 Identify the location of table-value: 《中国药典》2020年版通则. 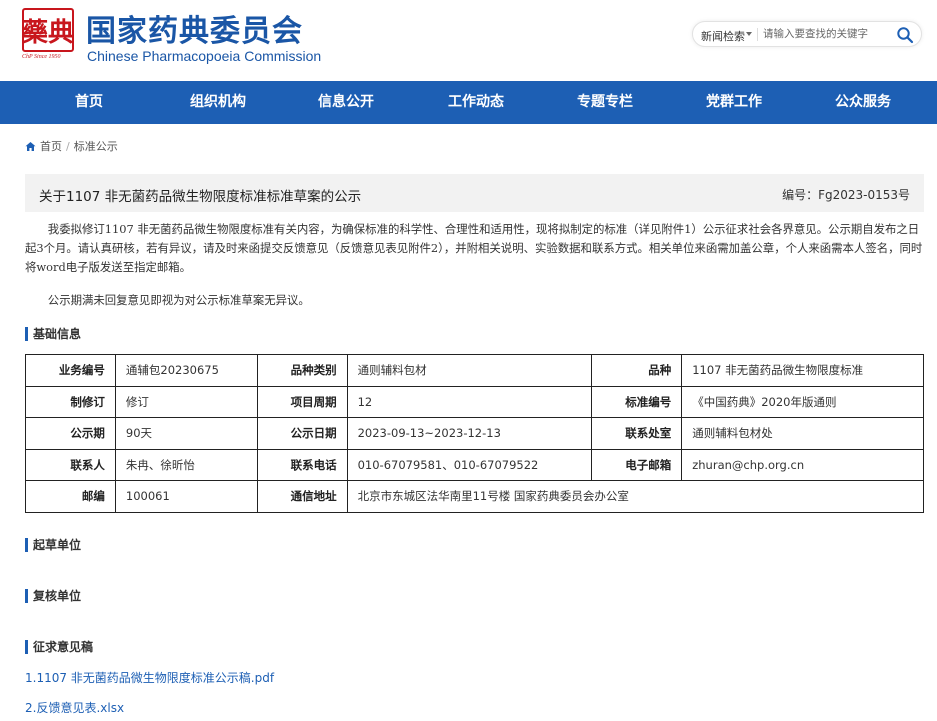
(802, 401).